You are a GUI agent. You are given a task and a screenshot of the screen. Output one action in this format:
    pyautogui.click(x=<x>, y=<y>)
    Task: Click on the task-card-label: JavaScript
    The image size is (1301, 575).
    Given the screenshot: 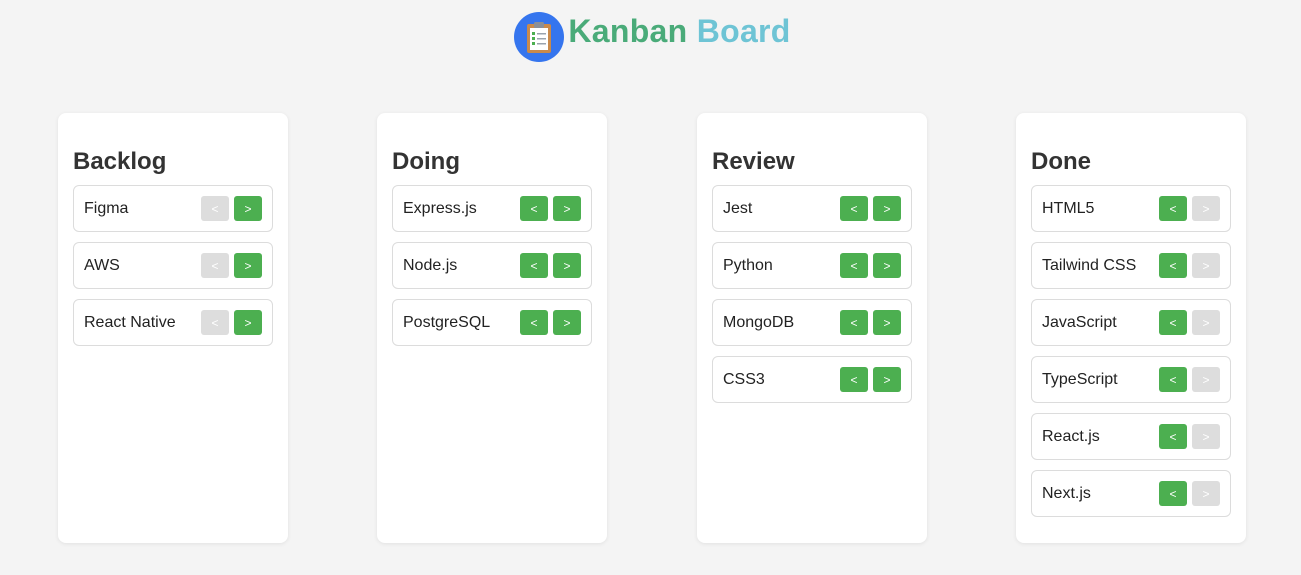 What is the action you would take?
    pyautogui.click(x=1079, y=322)
    